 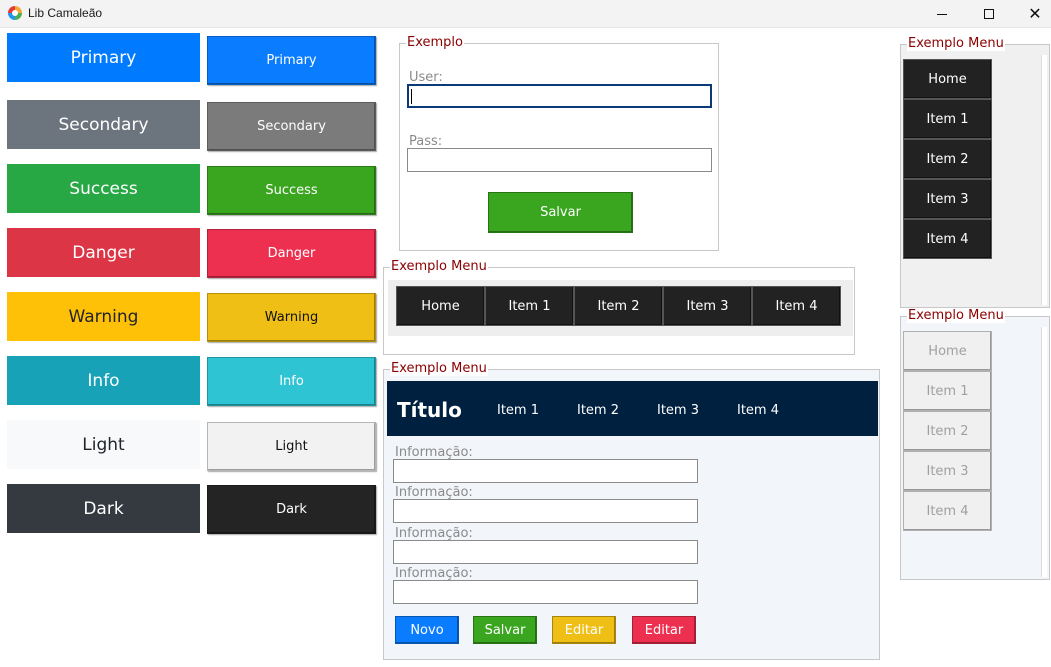 I want to click on bevel-success-button: Success, so click(x=291, y=190).